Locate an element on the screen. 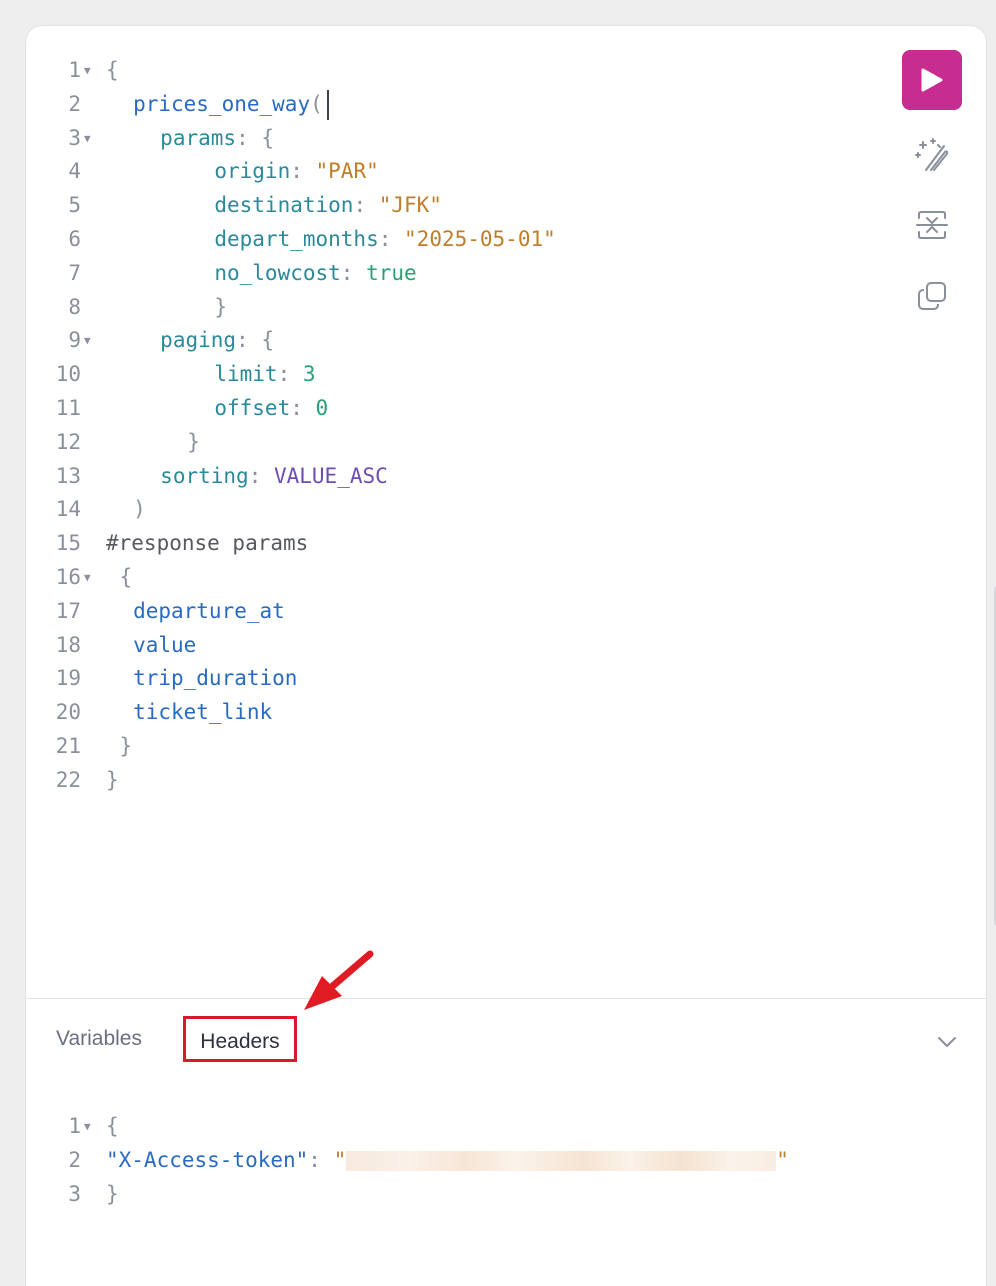 The width and height of the screenshot is (996, 1286). headers-code-line: 2 "X-Access-token": " " is located at coordinates (456, 1161).